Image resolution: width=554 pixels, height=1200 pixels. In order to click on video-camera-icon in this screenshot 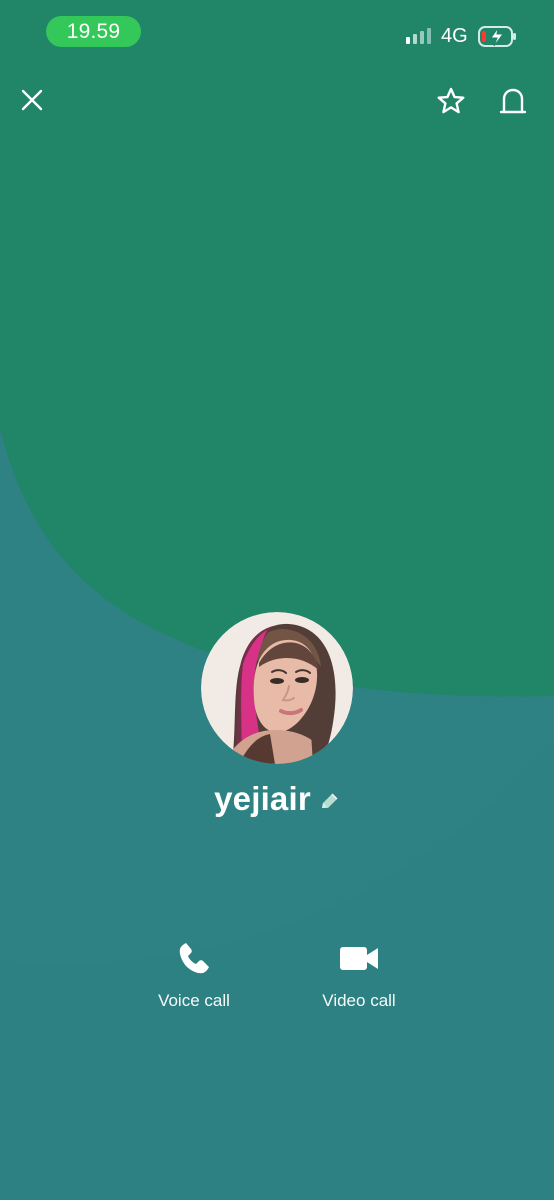, I will do `click(359, 958)`.